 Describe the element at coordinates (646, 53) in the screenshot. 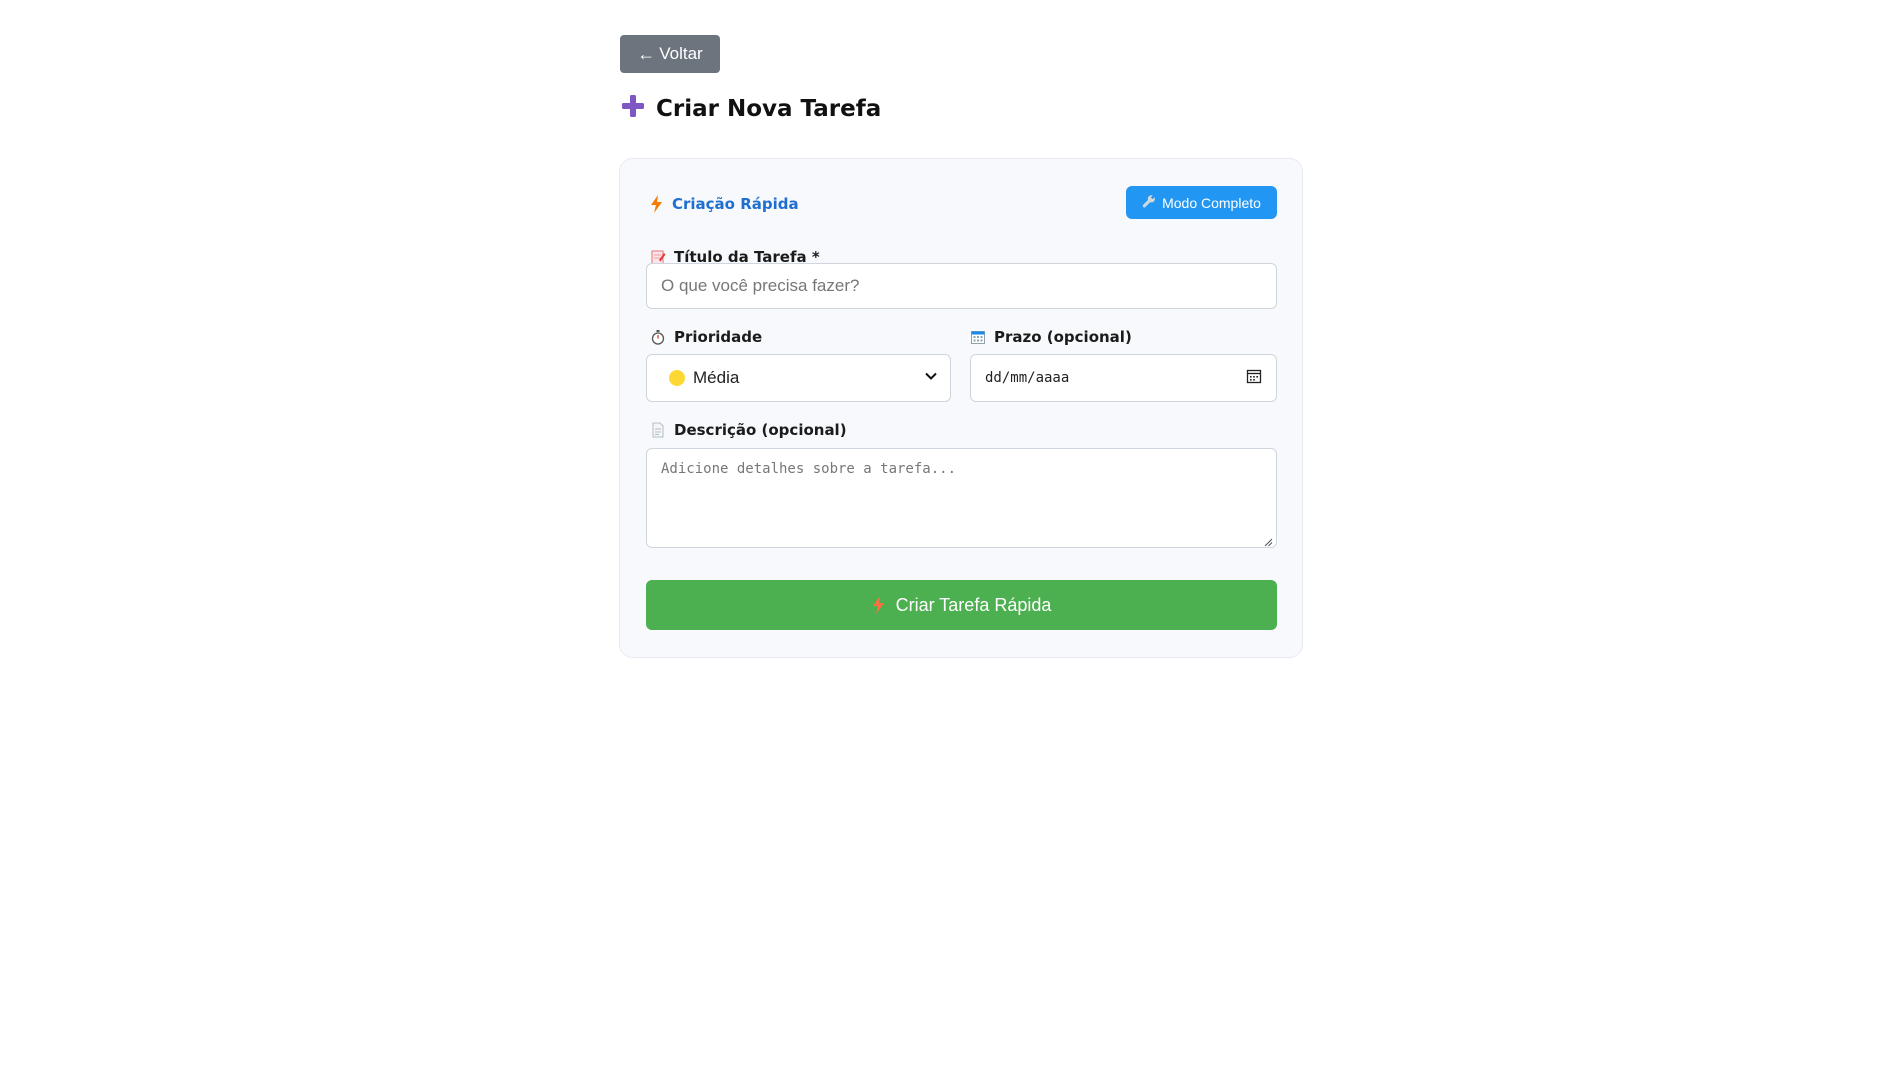

I see `arrow-left-icon: ←` at that location.